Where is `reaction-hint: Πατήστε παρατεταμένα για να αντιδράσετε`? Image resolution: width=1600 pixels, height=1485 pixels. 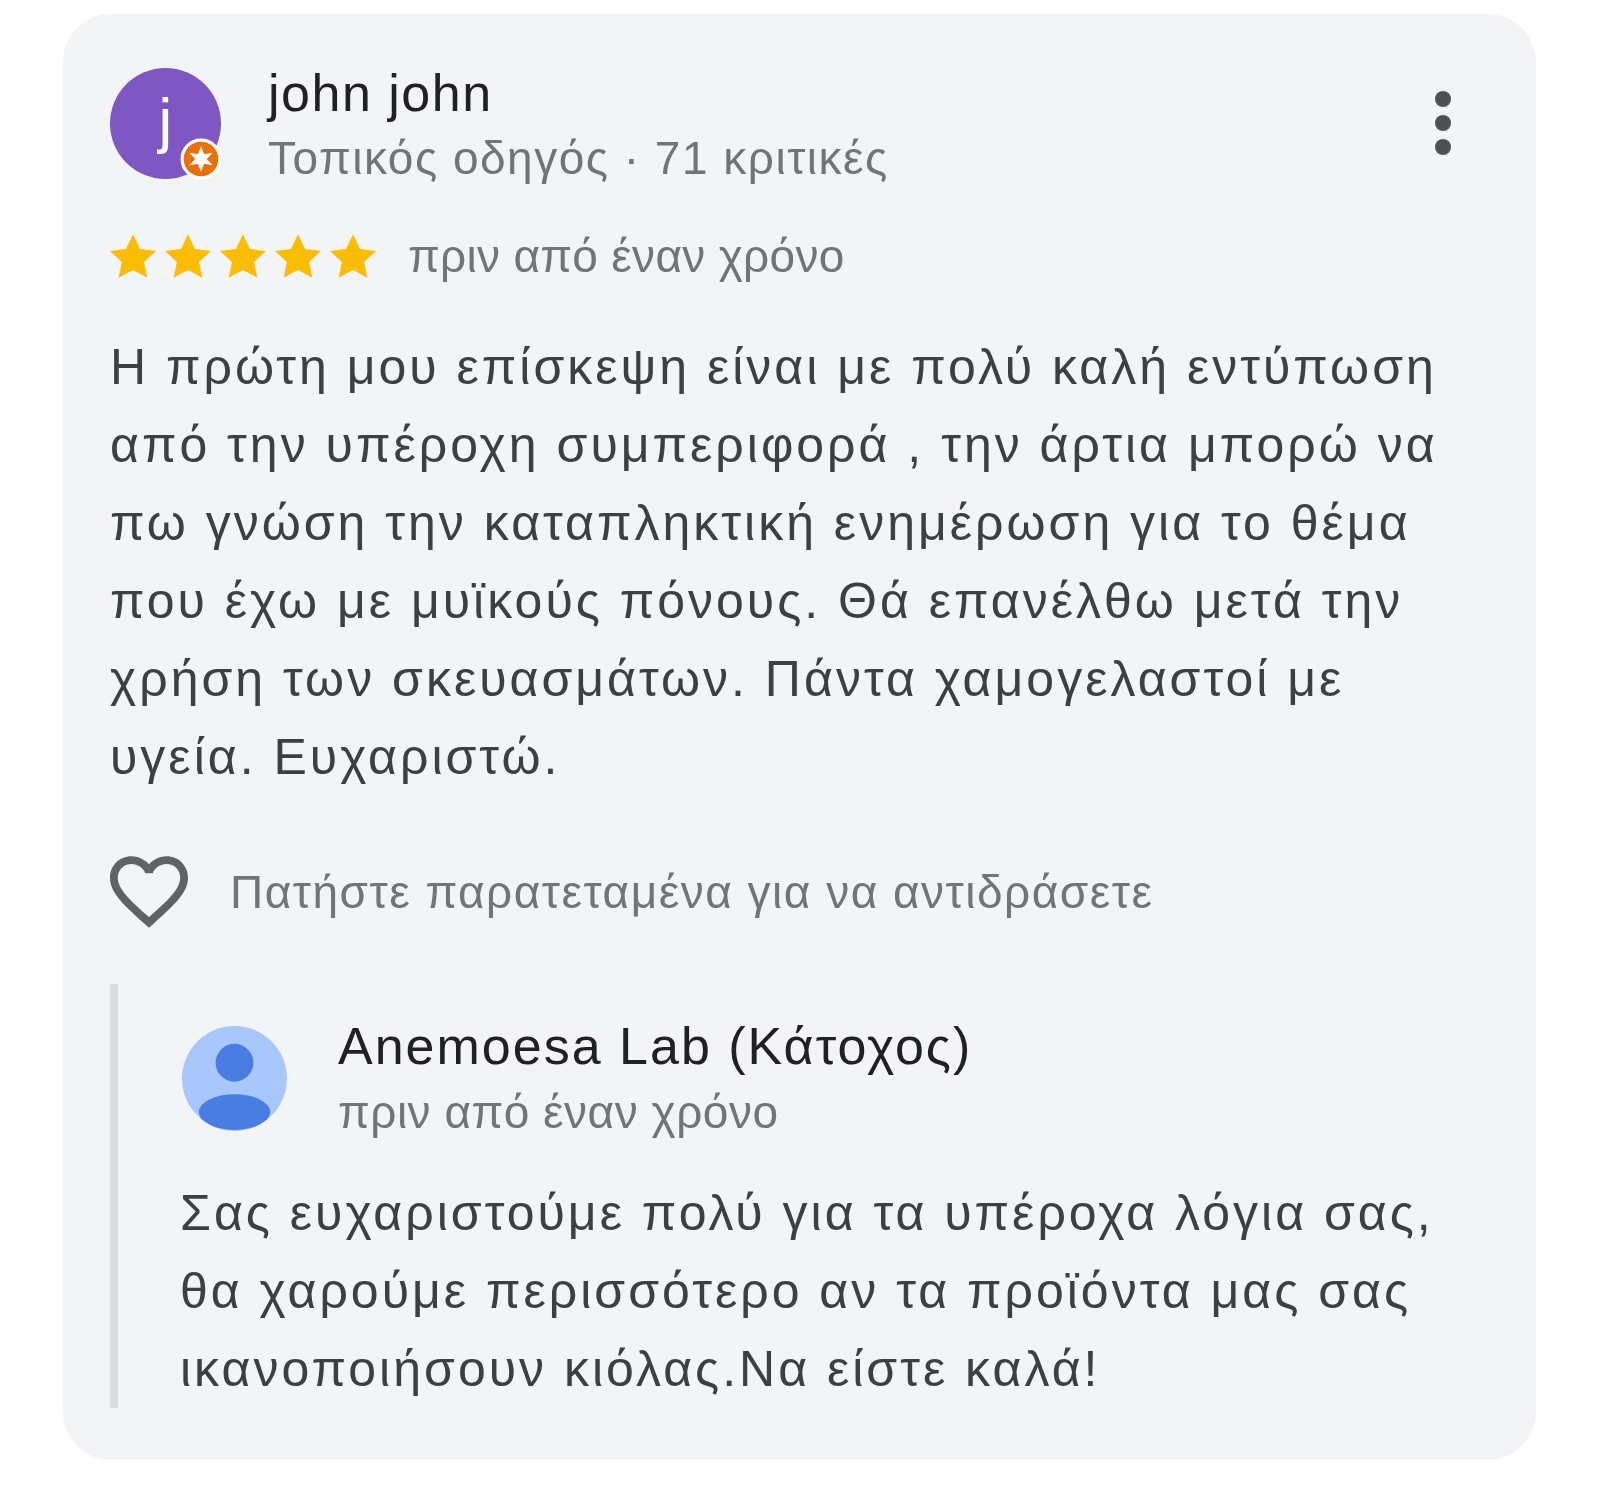 reaction-hint: Πατήστε παρατεταμένα για να αντιδράσετε is located at coordinates (692, 892).